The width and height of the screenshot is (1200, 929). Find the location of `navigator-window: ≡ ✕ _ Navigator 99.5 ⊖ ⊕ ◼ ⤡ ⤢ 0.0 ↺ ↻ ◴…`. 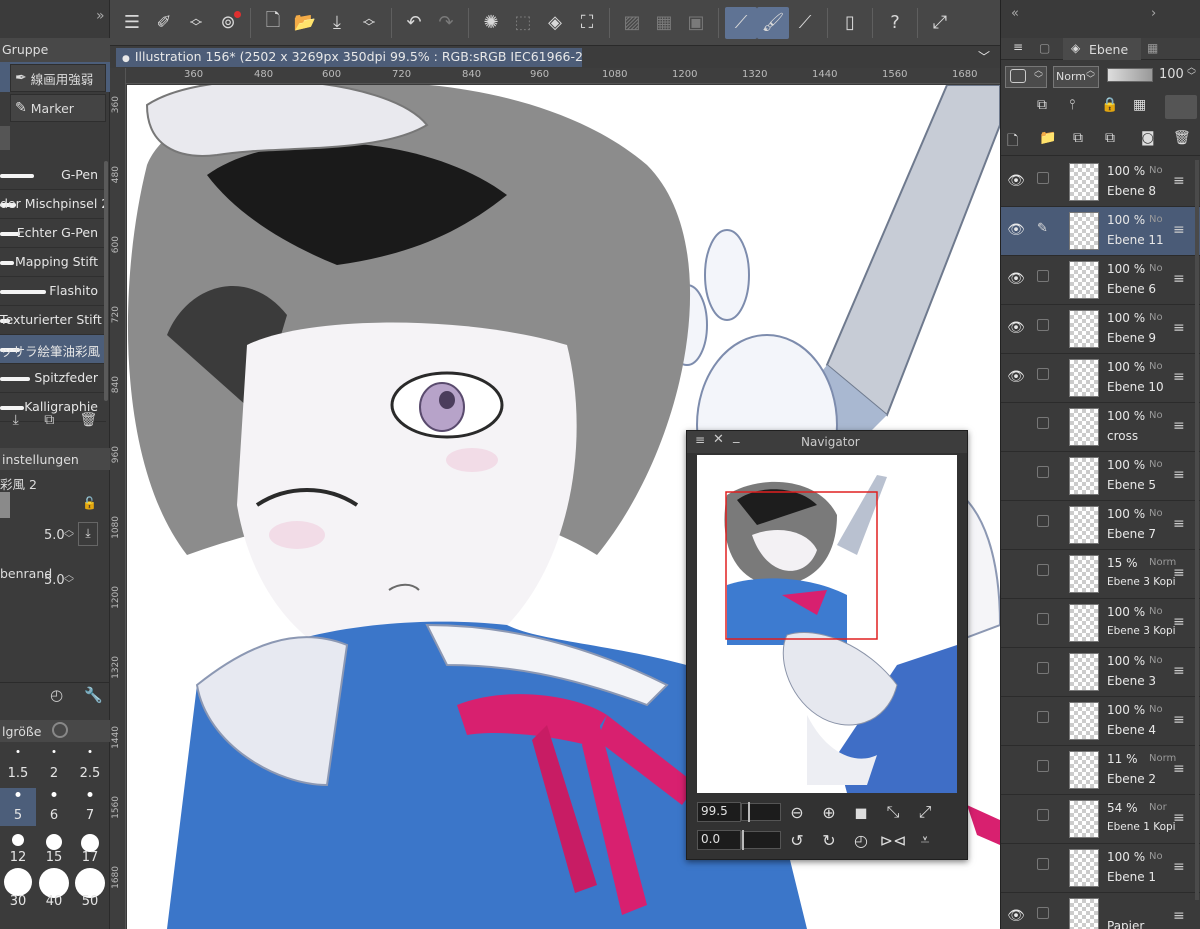

navigator-window: ≡ ✕ _ Navigator 99.5 ⊖ ⊕ ◼ ⤡ ⤢ 0.0 ↺ ↻ ◴… is located at coordinates (827, 644).